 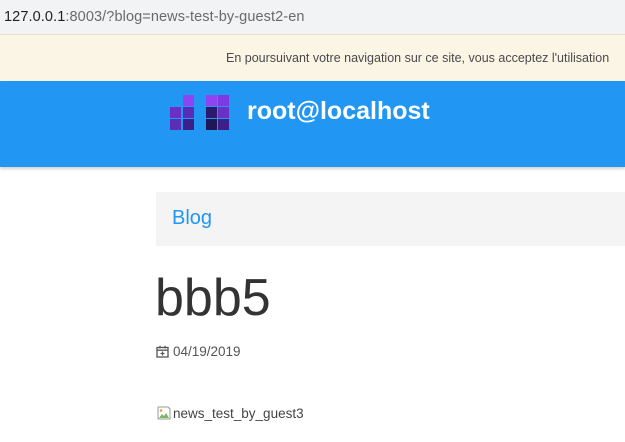 What do you see at coordinates (164, 413) in the screenshot?
I see `broken-image-icon` at bounding box center [164, 413].